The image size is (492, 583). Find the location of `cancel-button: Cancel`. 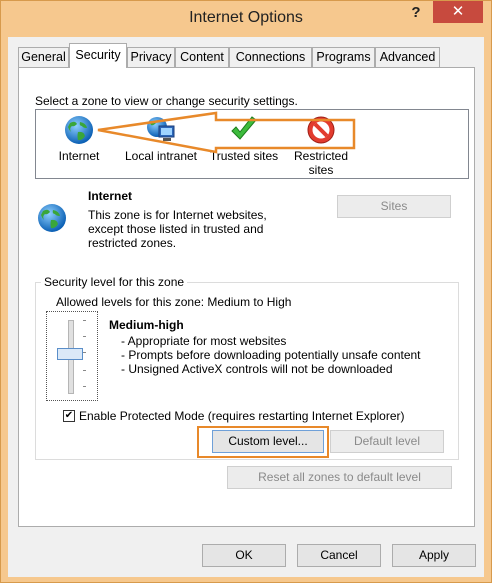

cancel-button: Cancel is located at coordinates (339, 555).